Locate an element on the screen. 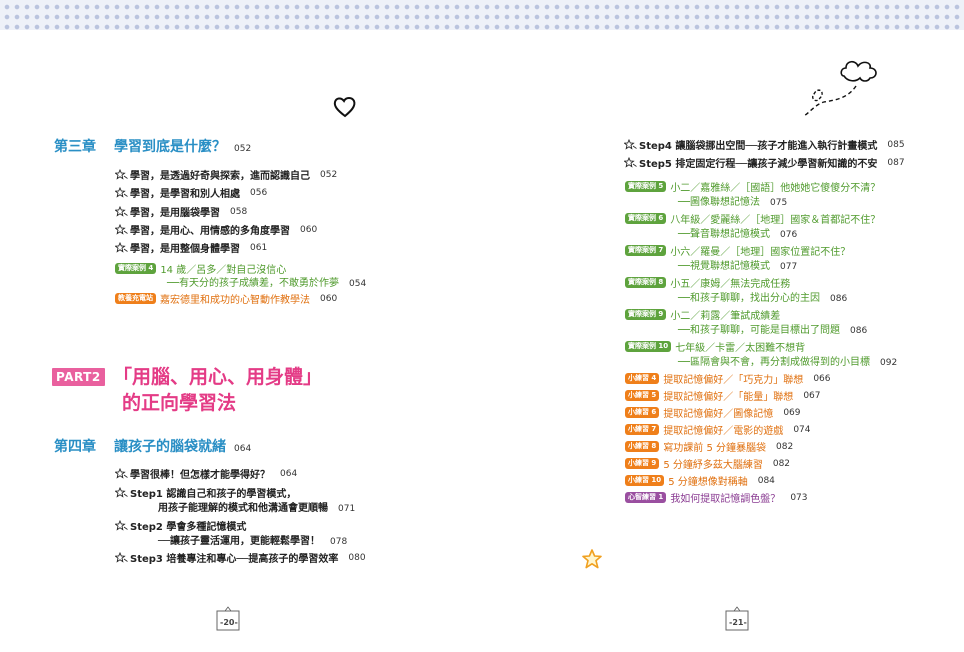 This screenshot has height=652, width=964. exercise-entry: 小練習 7 提取記憶偏好／電影的遊戲 074 is located at coordinates (718, 429).